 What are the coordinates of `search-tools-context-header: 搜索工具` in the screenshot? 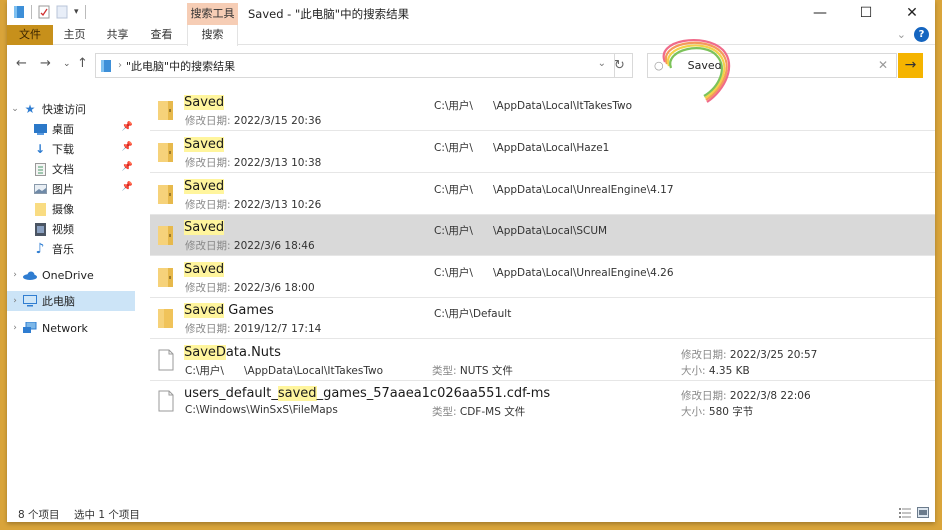 It's located at (212, 14).